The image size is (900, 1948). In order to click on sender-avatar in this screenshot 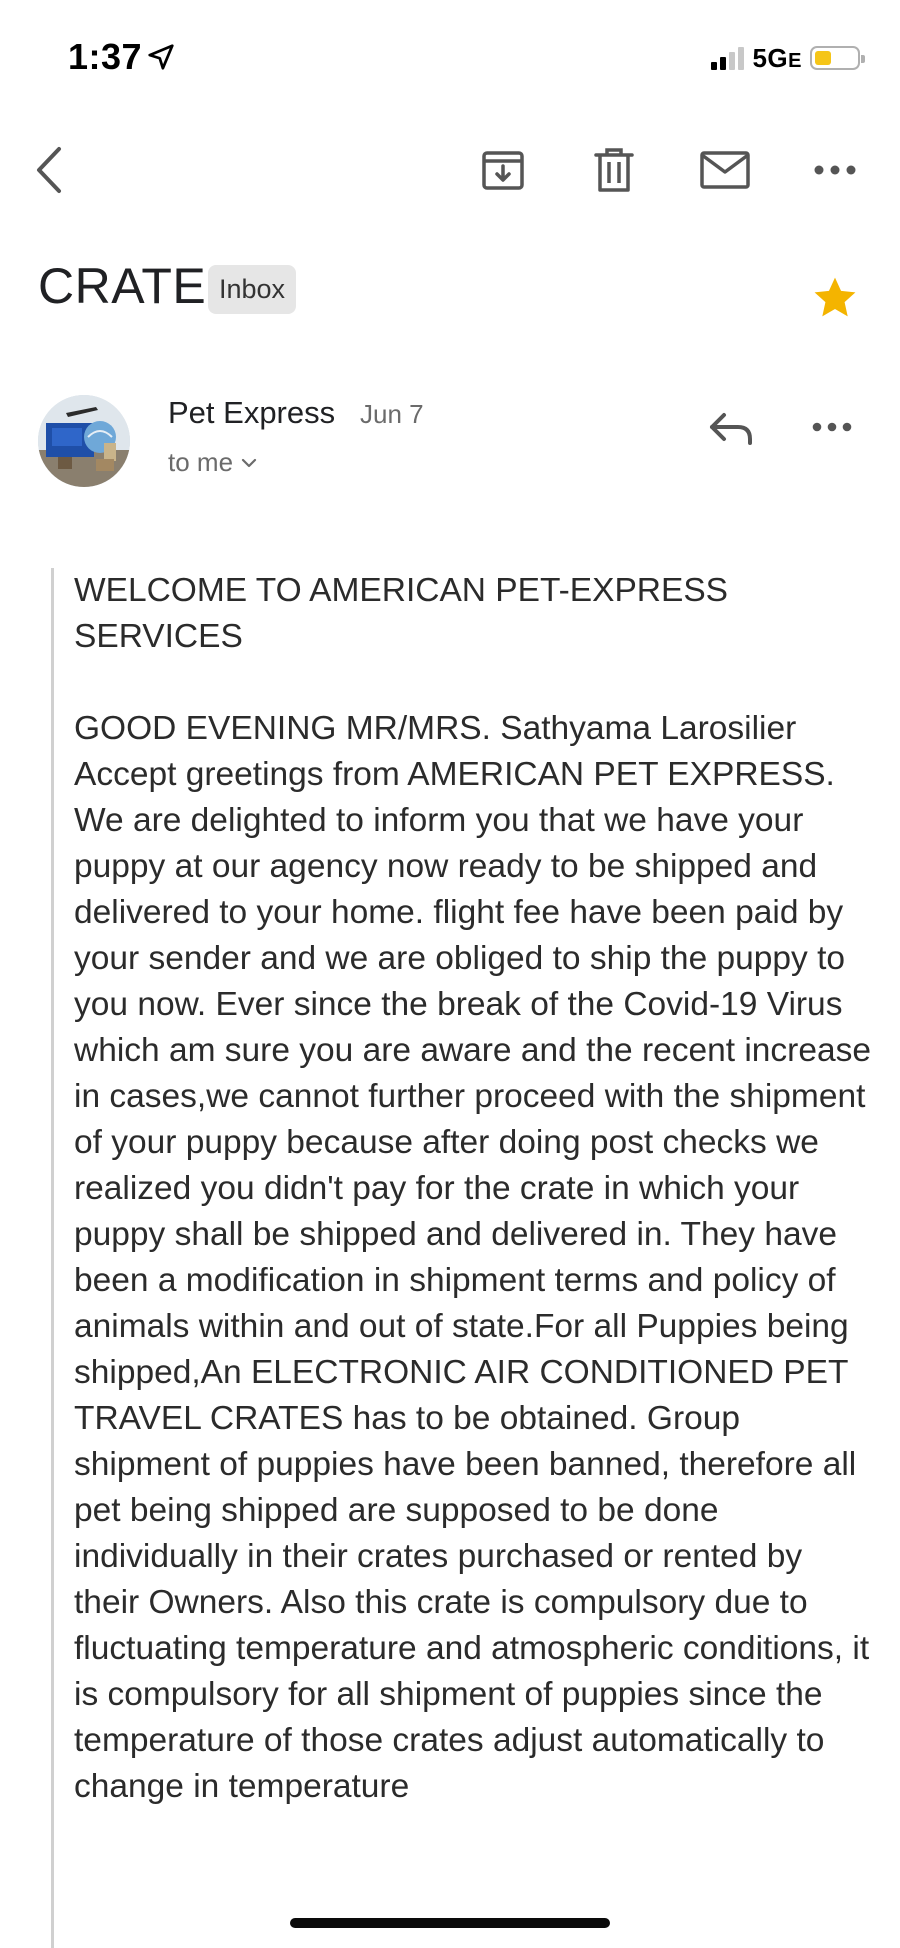, I will do `click(84, 441)`.